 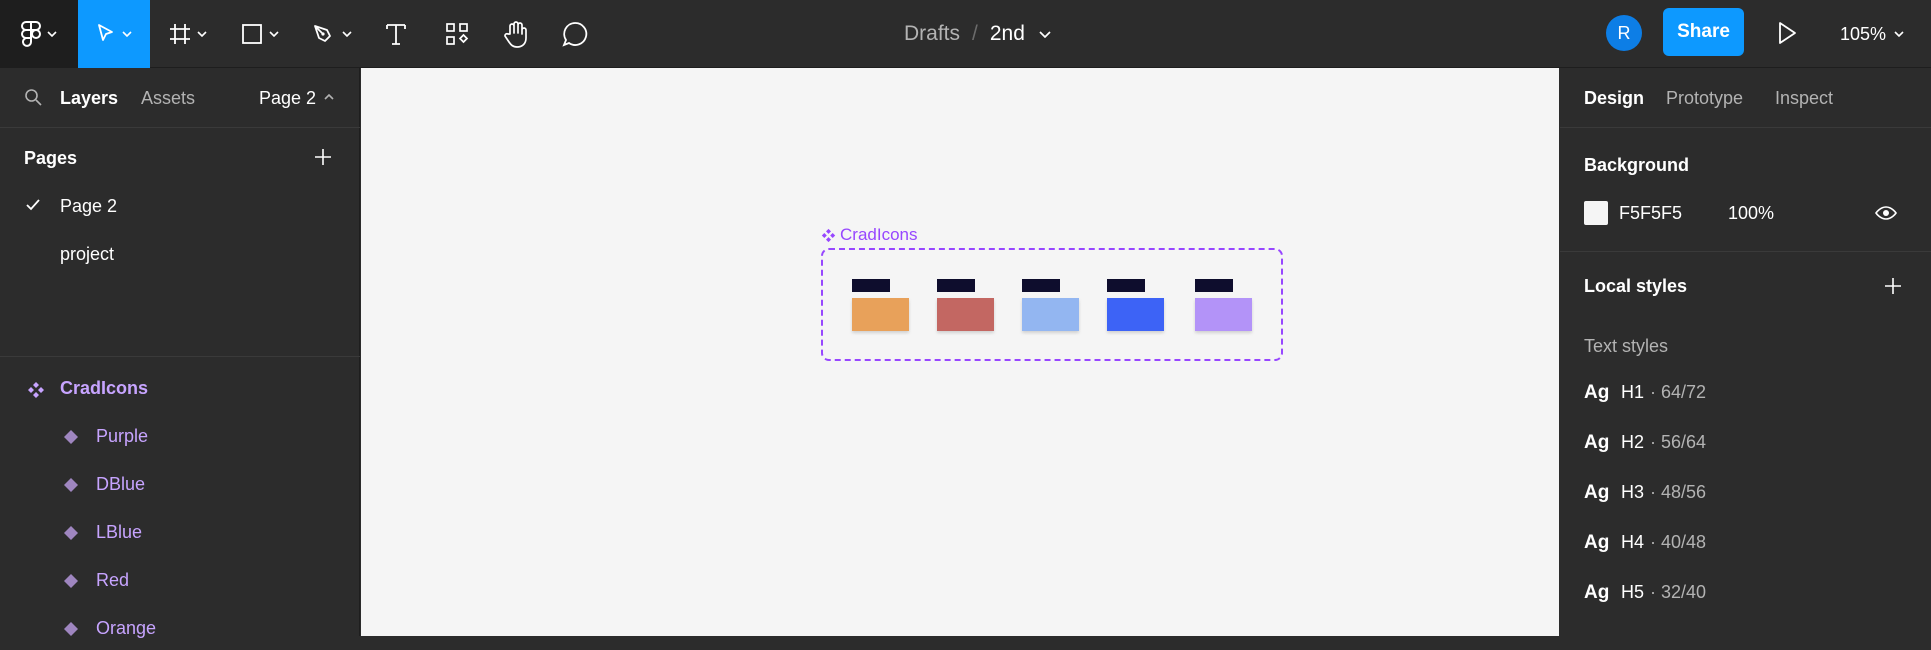 What do you see at coordinates (168, 98) in the screenshot?
I see `tab-assets: Assets` at bounding box center [168, 98].